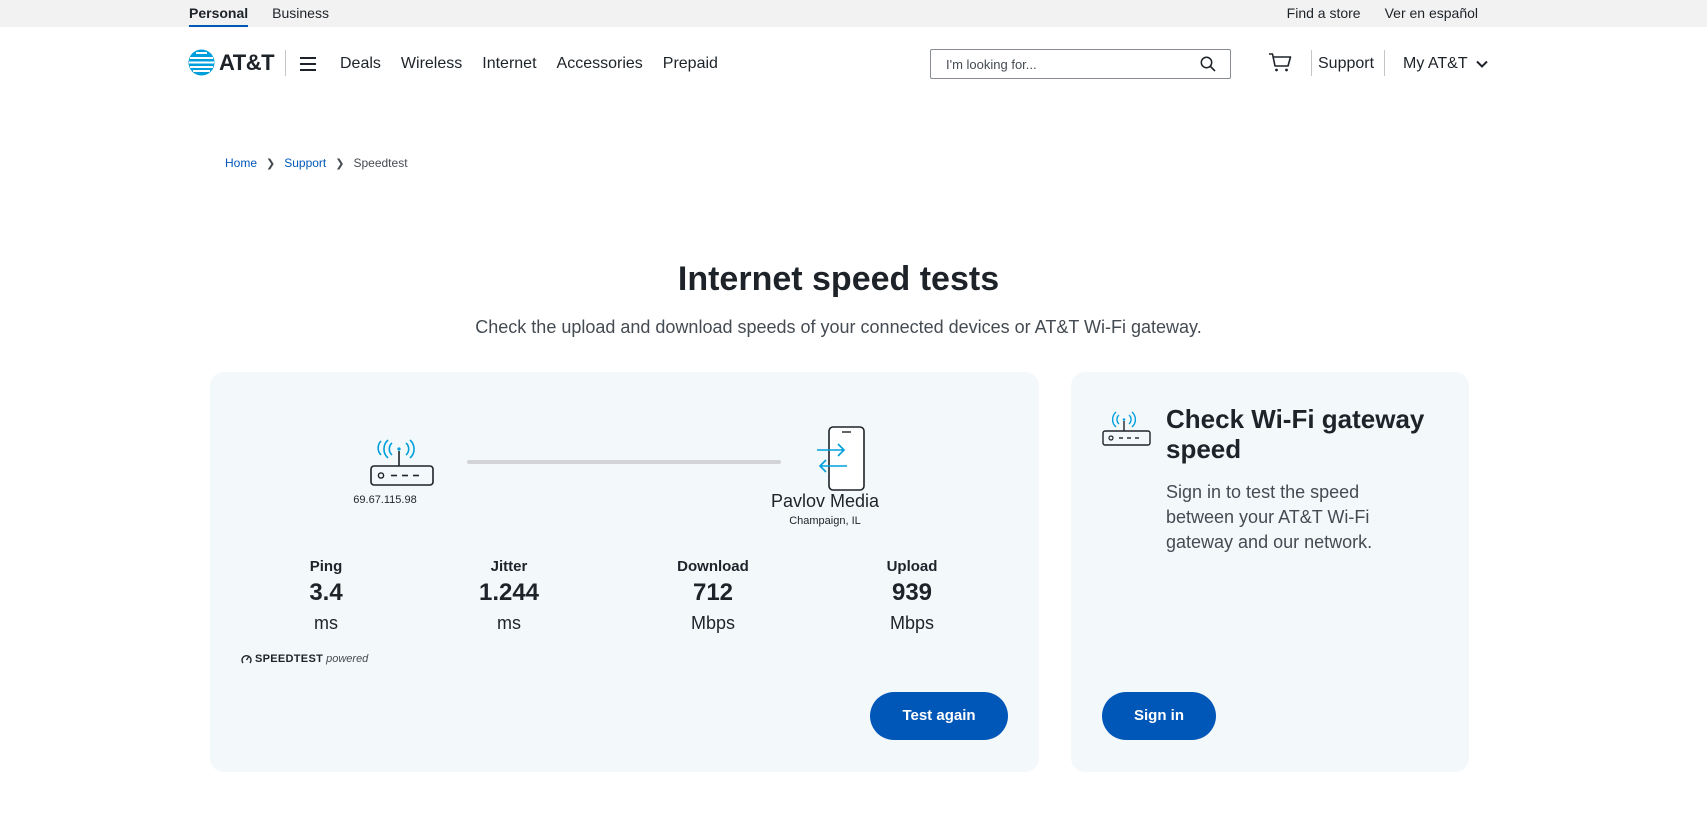  I want to click on utility-links: Find a store Ver en español, so click(1370, 13).